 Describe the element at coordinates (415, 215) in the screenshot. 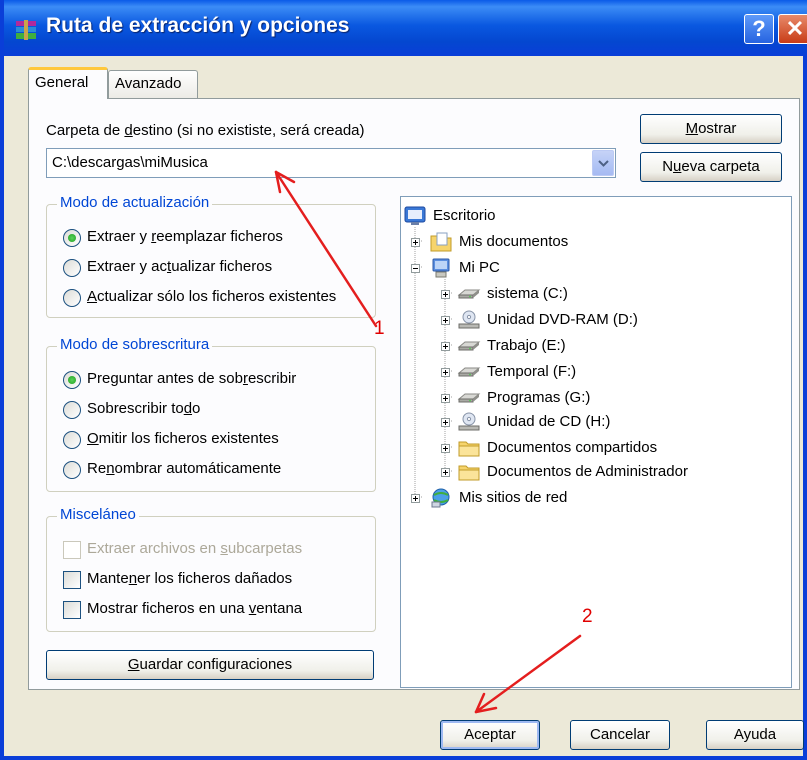

I see `desktop-icon` at that location.